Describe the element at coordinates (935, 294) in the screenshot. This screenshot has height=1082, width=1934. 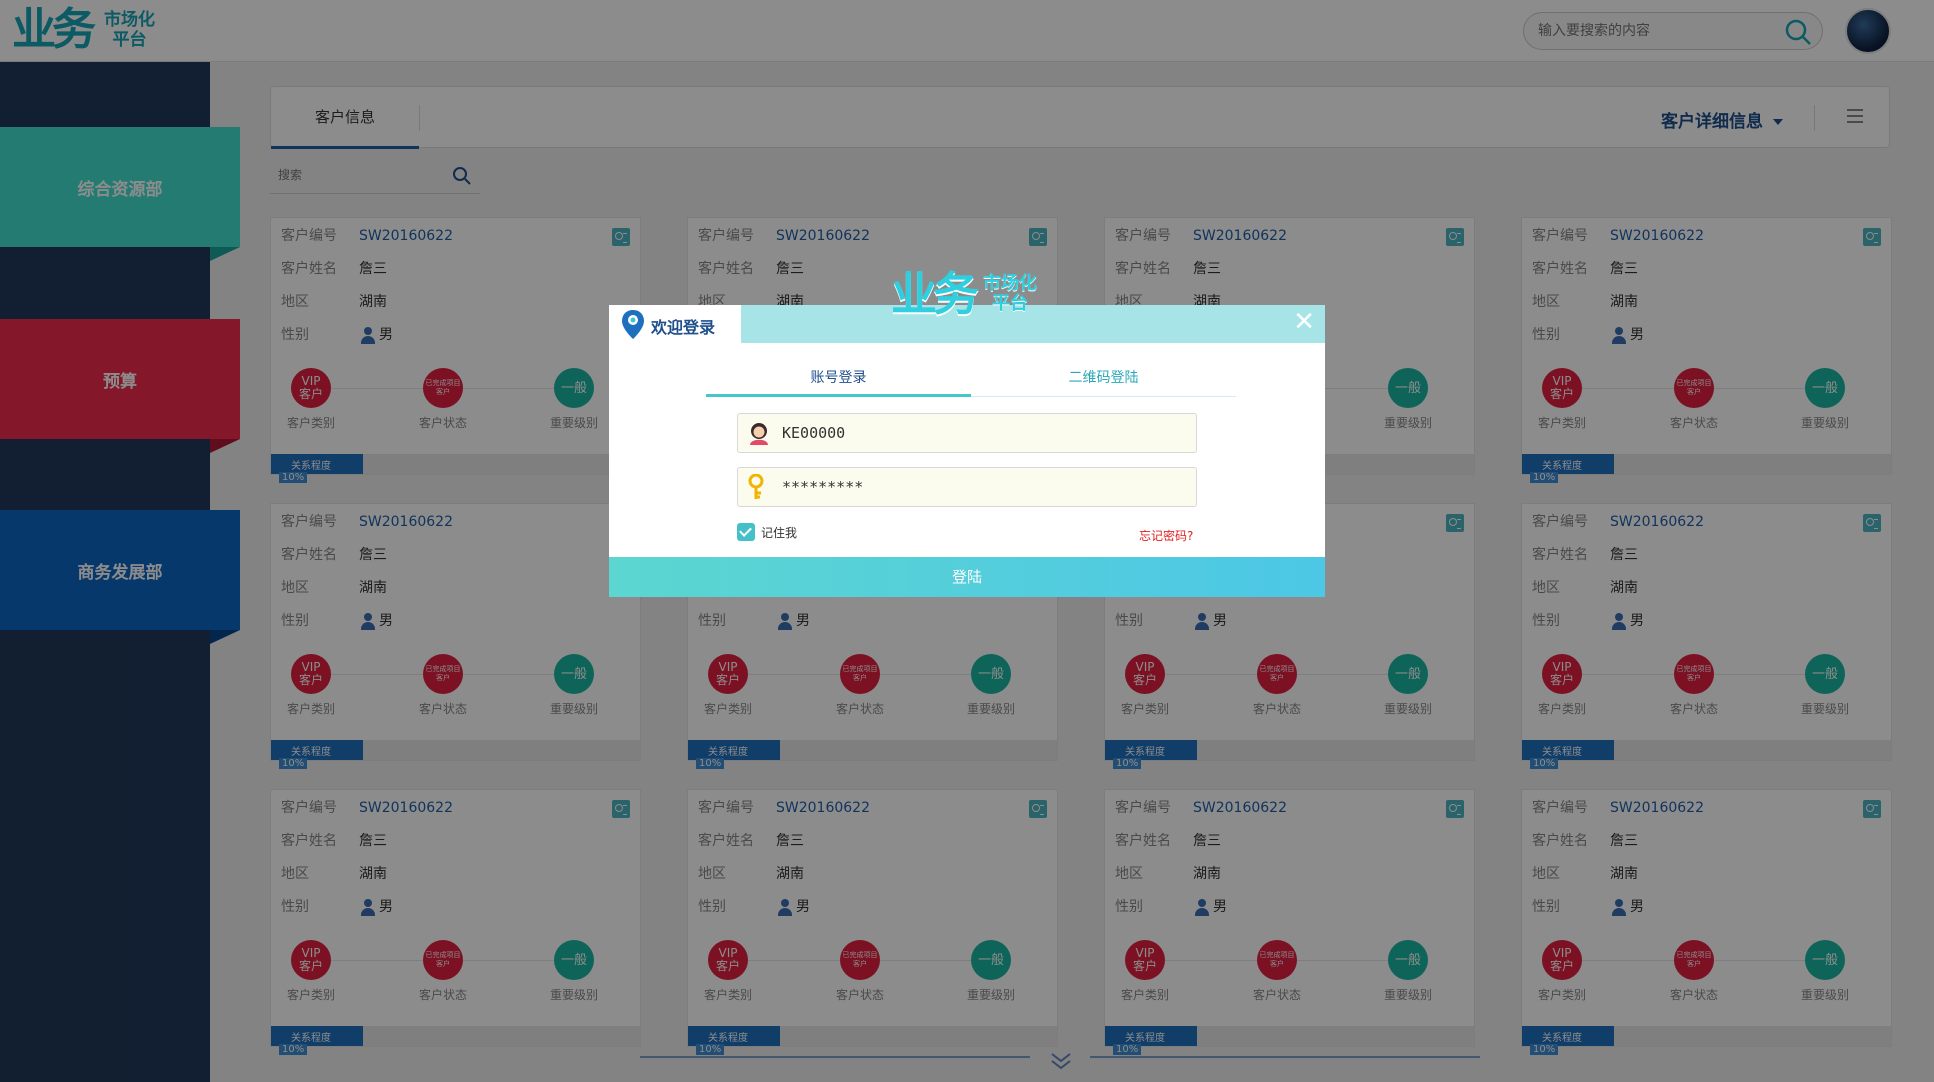
I see `dialog-logo-main: 业务` at that location.